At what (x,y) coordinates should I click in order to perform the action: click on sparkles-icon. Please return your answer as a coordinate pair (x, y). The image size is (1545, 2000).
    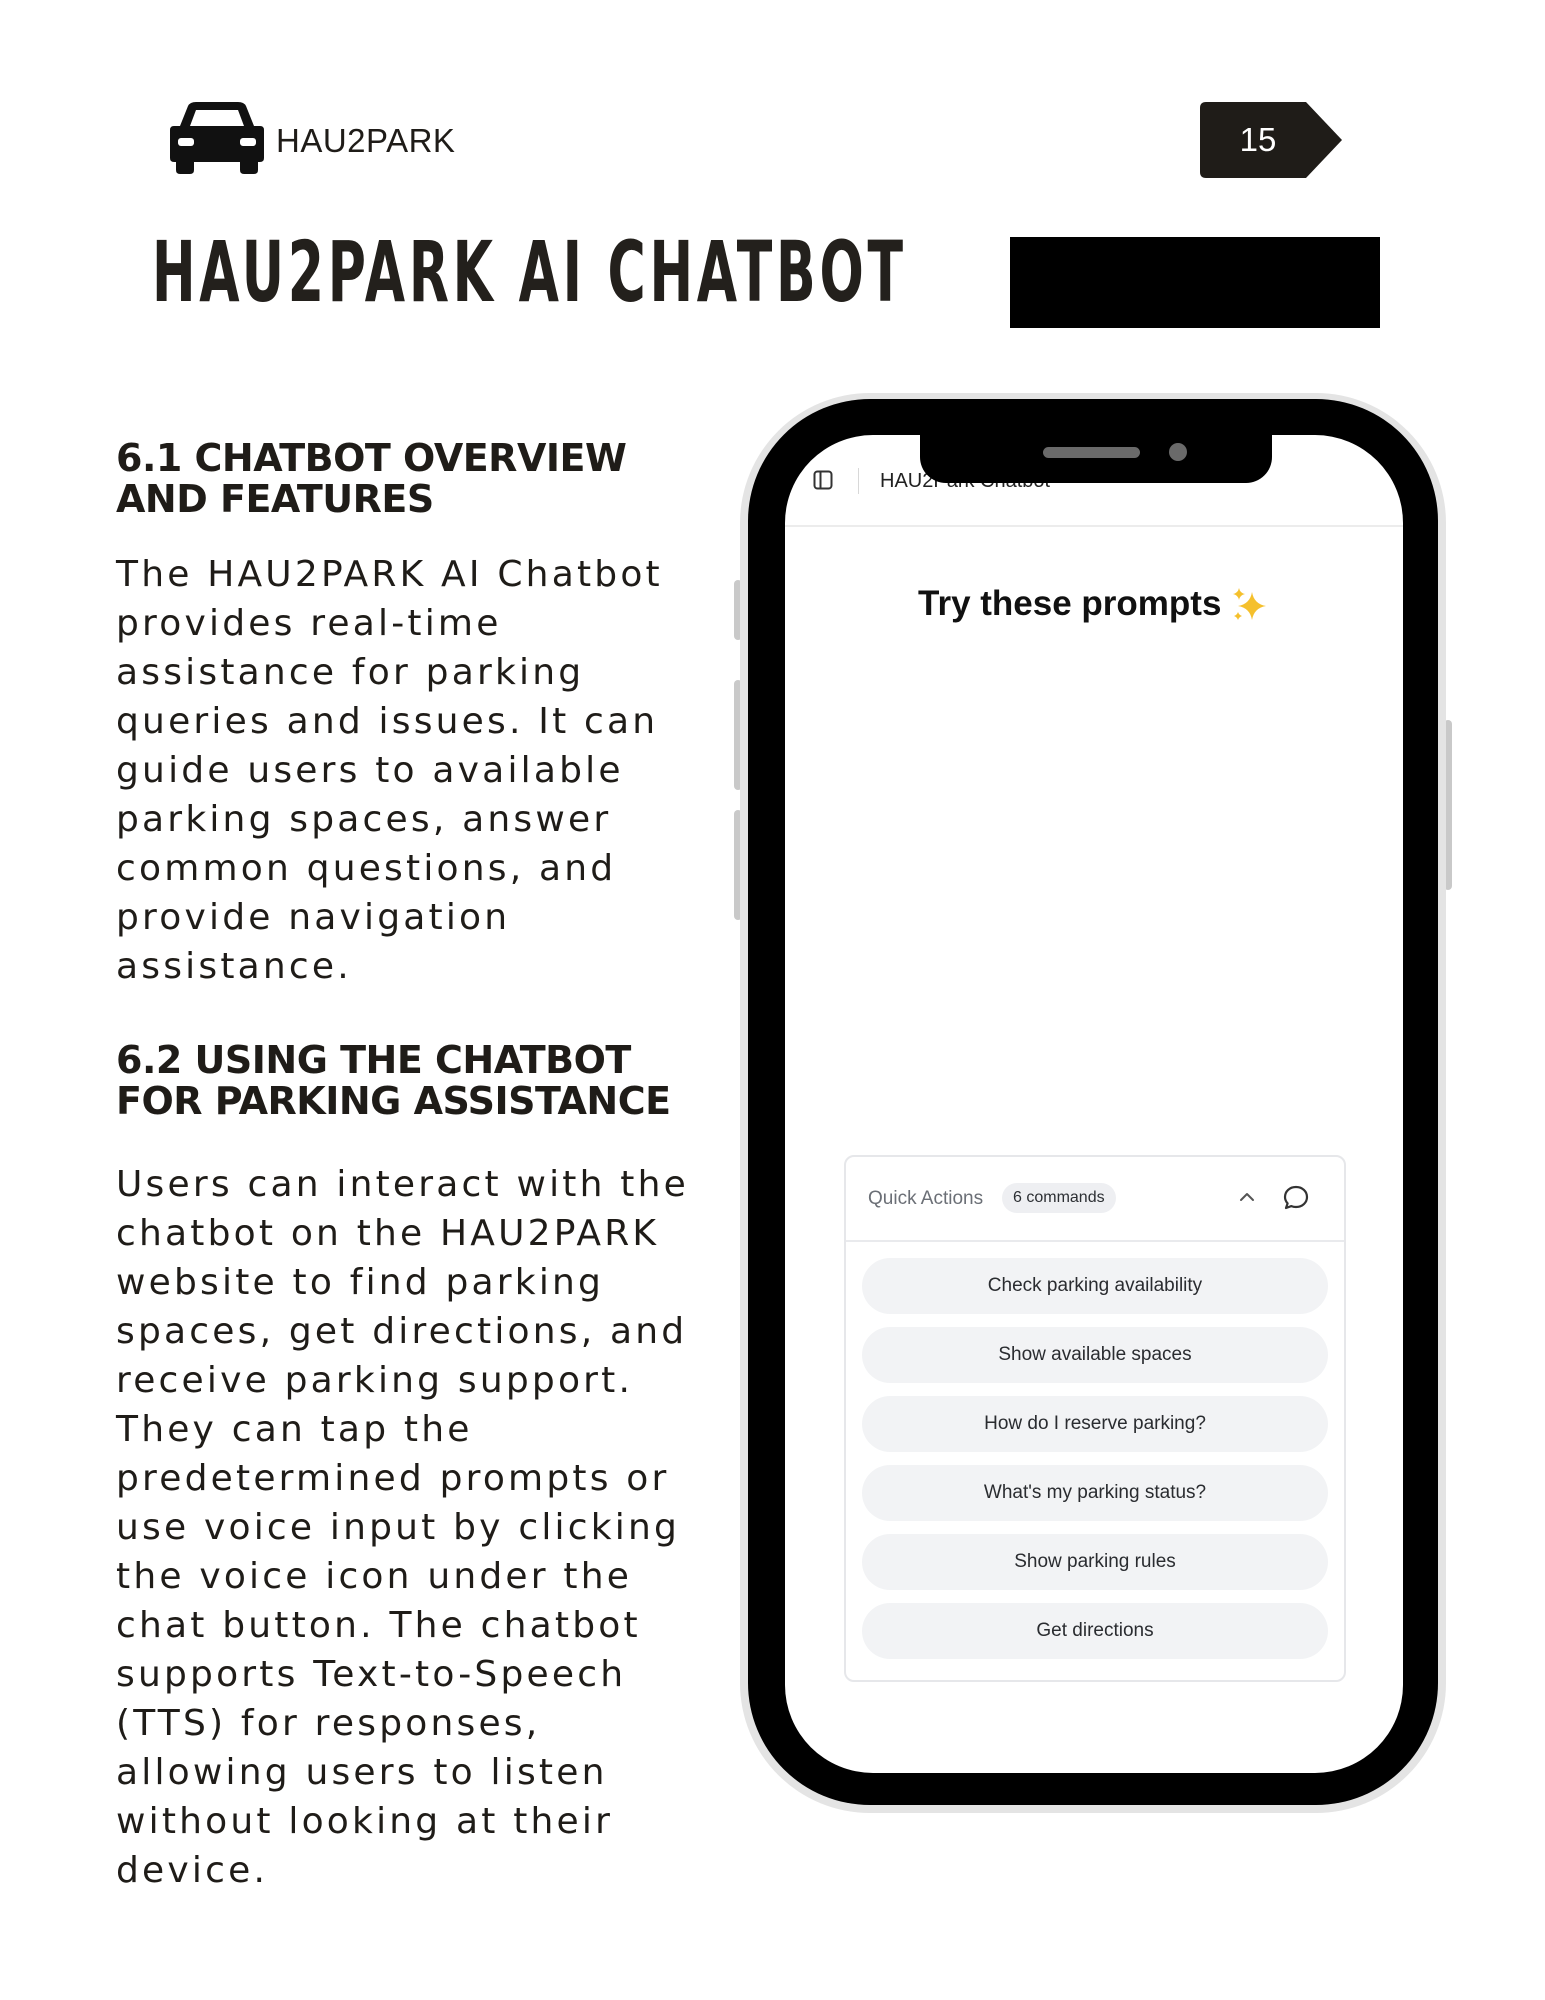
    Looking at the image, I should click on (1249, 604).